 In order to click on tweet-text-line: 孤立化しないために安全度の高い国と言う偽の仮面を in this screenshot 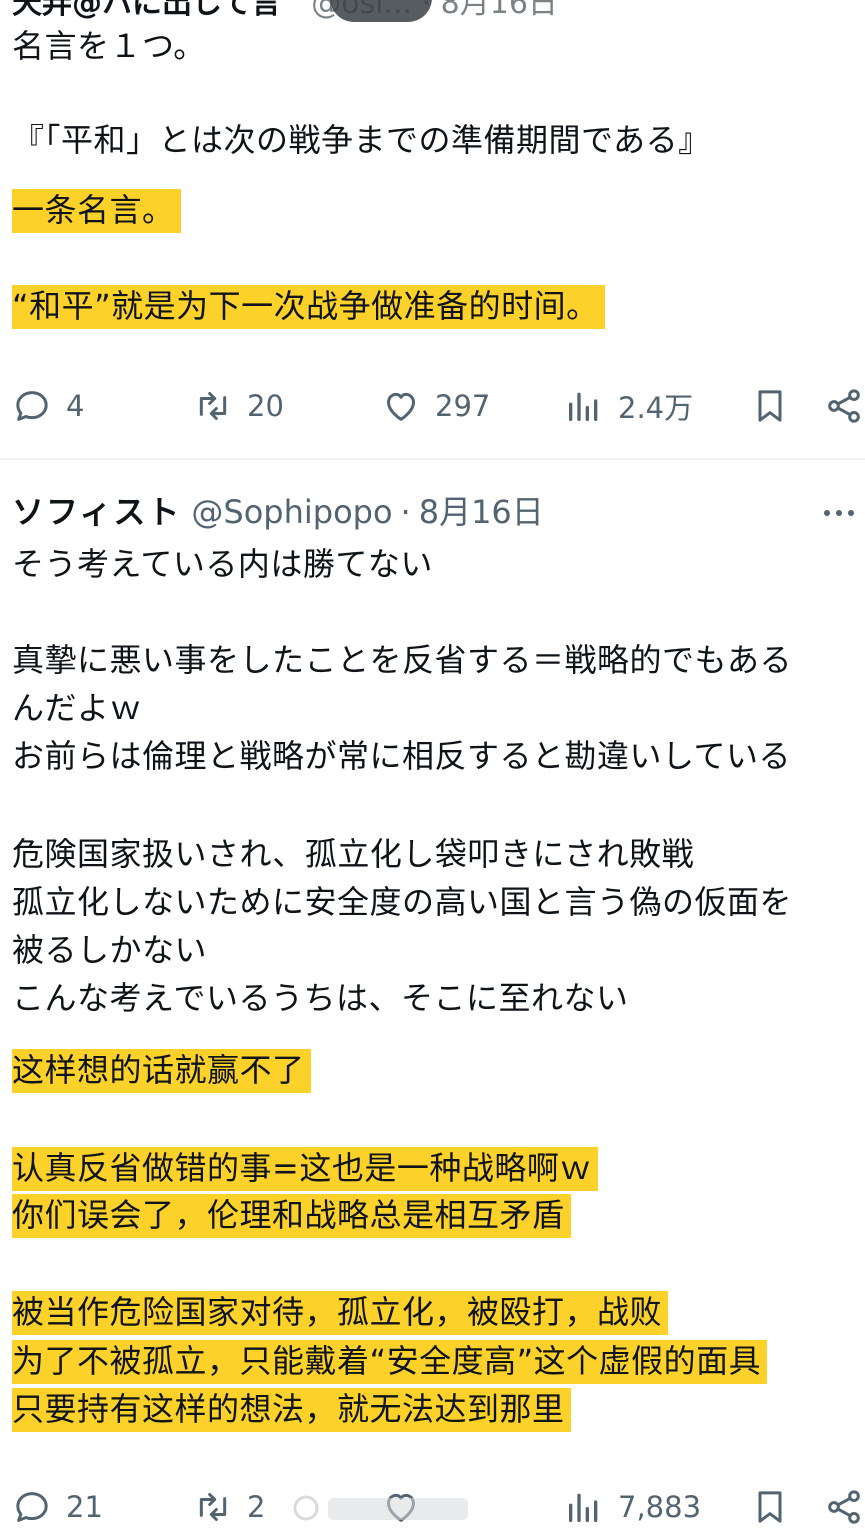, I will do `click(402, 902)`.